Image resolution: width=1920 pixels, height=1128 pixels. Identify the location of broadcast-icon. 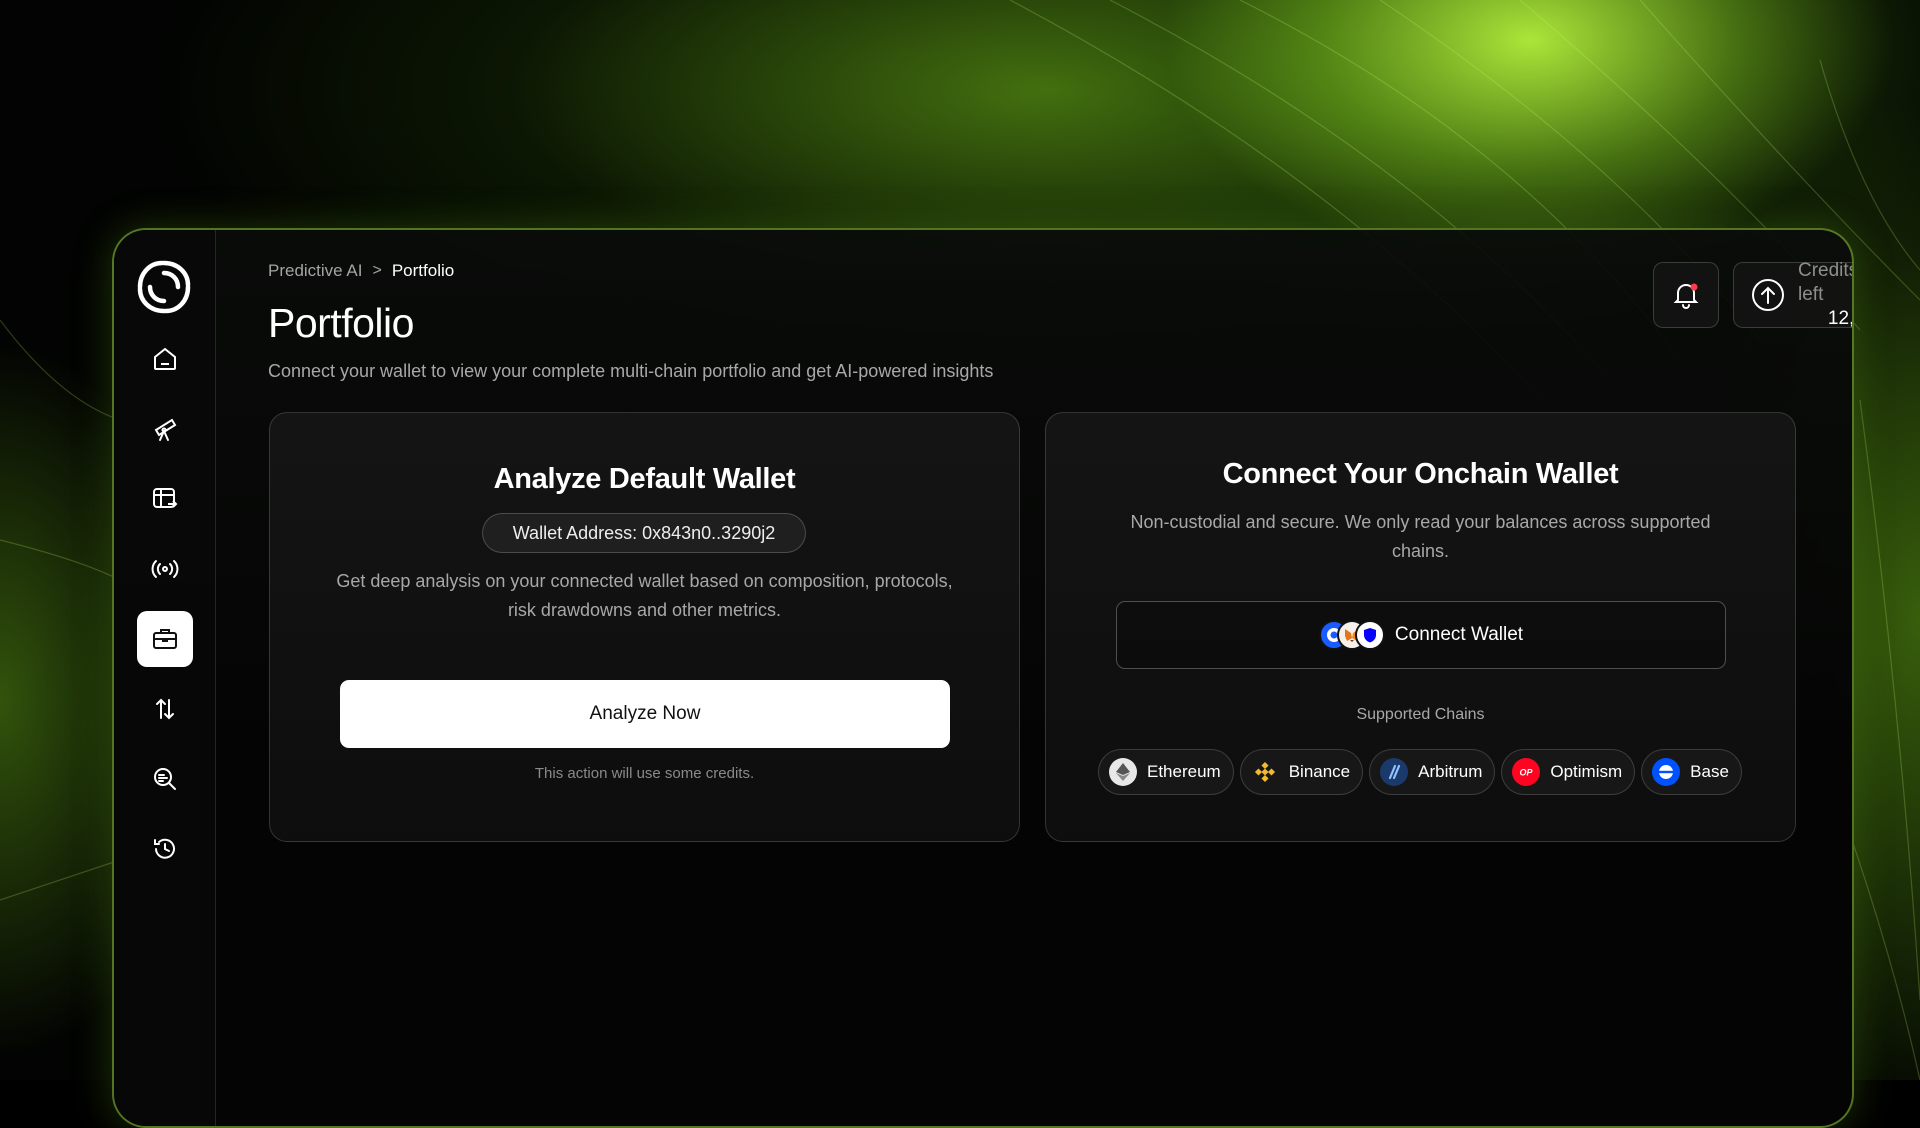
(165, 569).